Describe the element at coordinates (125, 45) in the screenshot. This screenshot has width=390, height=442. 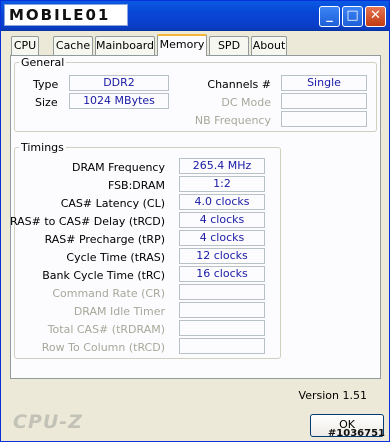
I see `tab-mainboard: Mainboard` at that location.